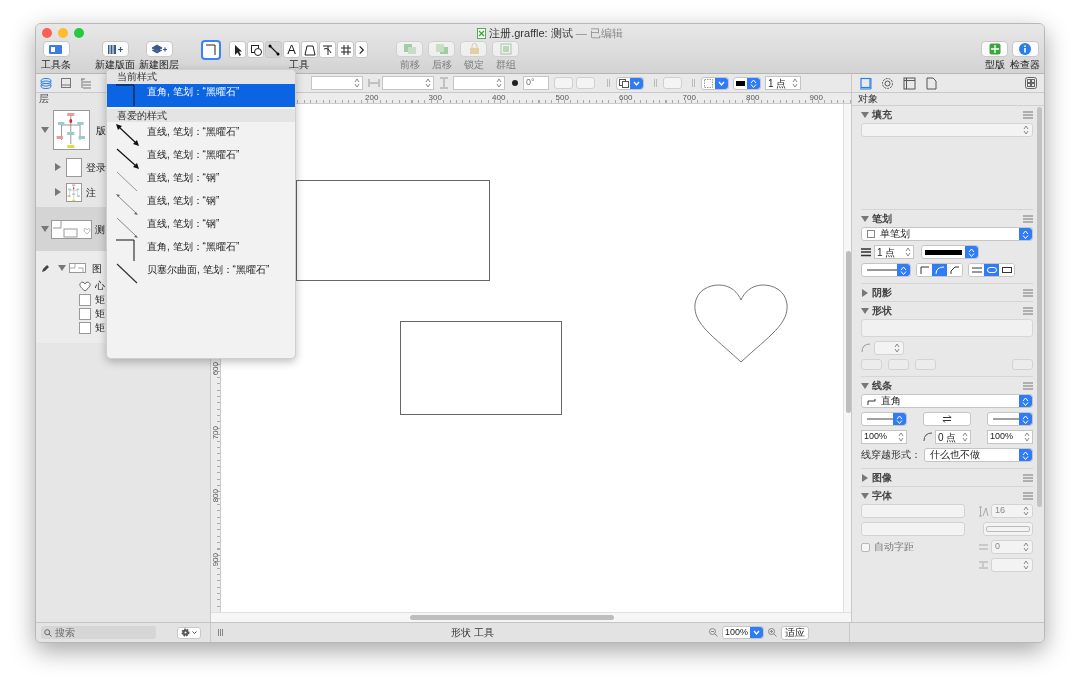  What do you see at coordinates (1010, 419) in the screenshot?
I see `line-head-select` at bounding box center [1010, 419].